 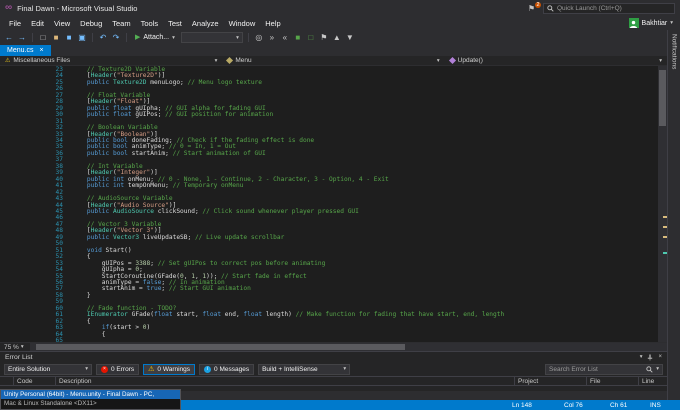 I want to click on error-list-search-box: ▾, so click(x=604, y=369).